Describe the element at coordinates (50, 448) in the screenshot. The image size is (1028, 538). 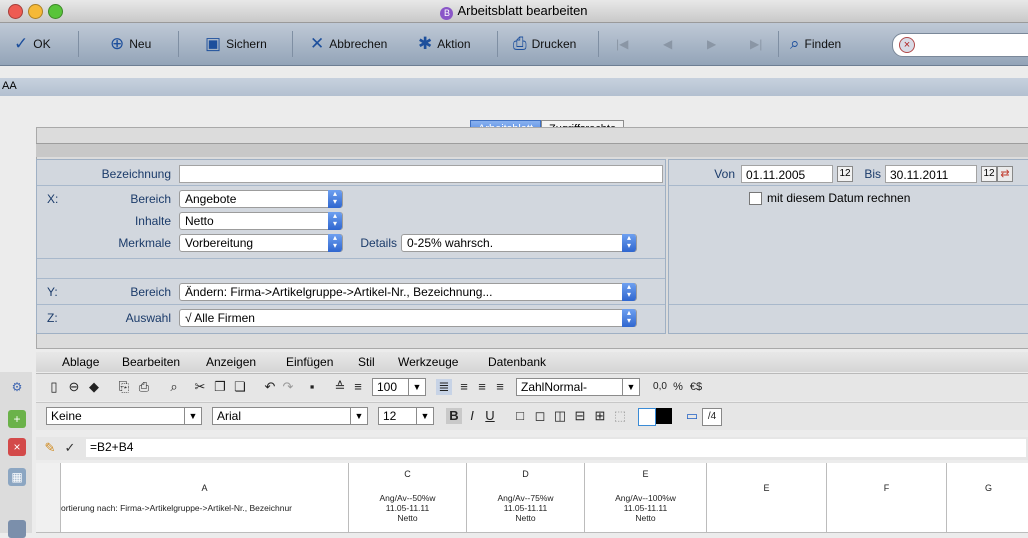
I see `cancel-edit-icon: ✎` at that location.